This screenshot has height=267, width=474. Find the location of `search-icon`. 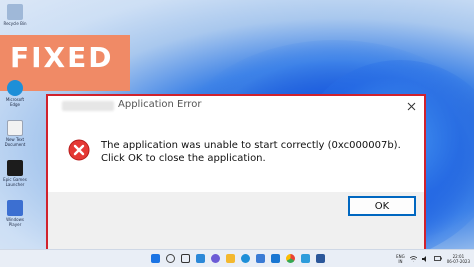

search-icon is located at coordinates (170, 258).